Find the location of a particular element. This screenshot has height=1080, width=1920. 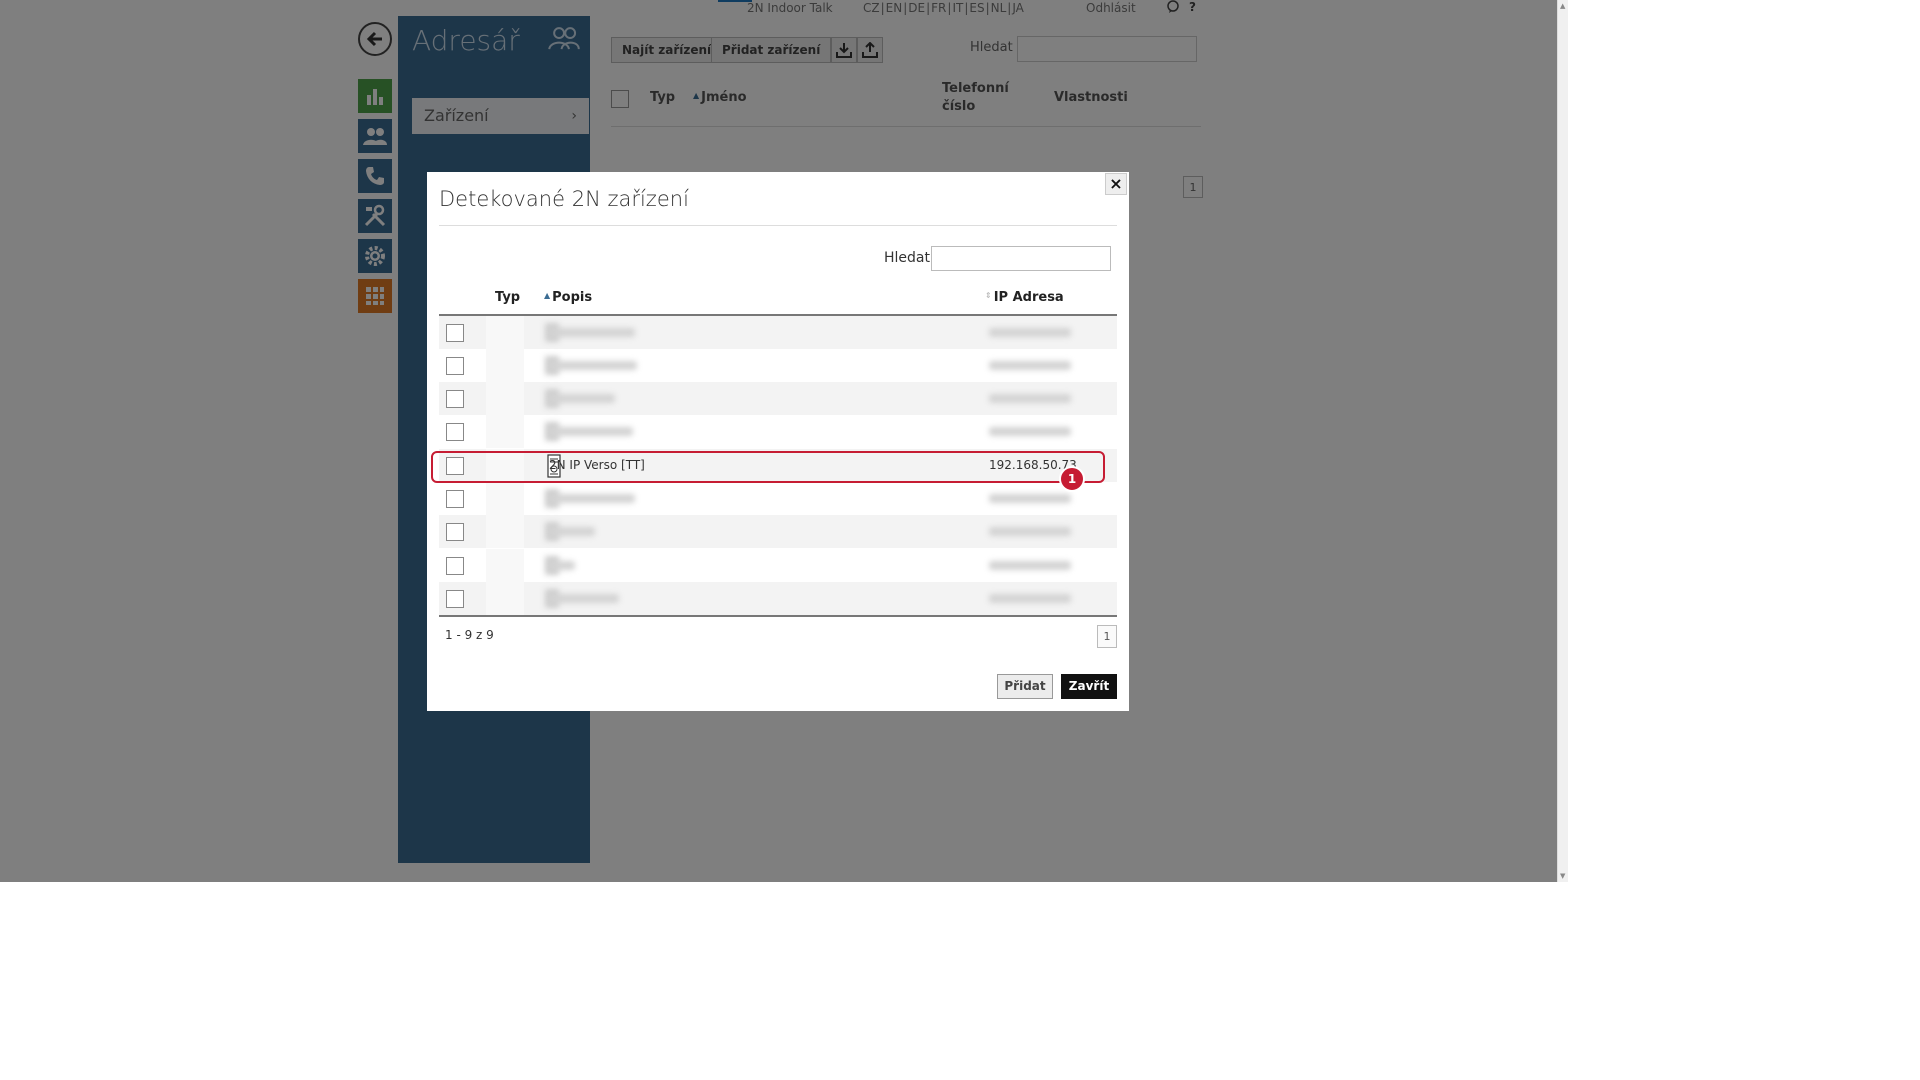

page-button: 1 is located at coordinates (1107, 636).